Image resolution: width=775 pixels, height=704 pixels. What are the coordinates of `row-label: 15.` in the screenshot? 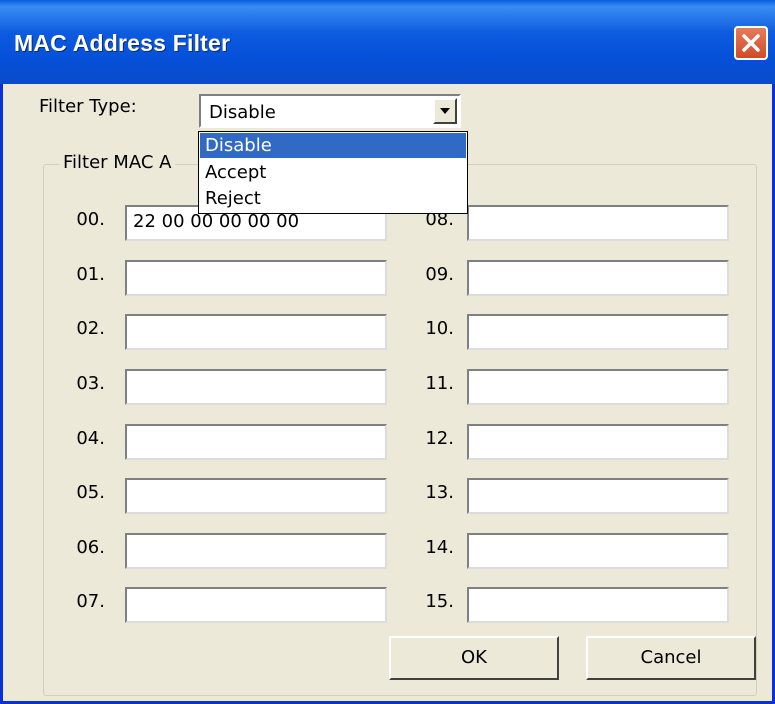 It's located at (439, 601).